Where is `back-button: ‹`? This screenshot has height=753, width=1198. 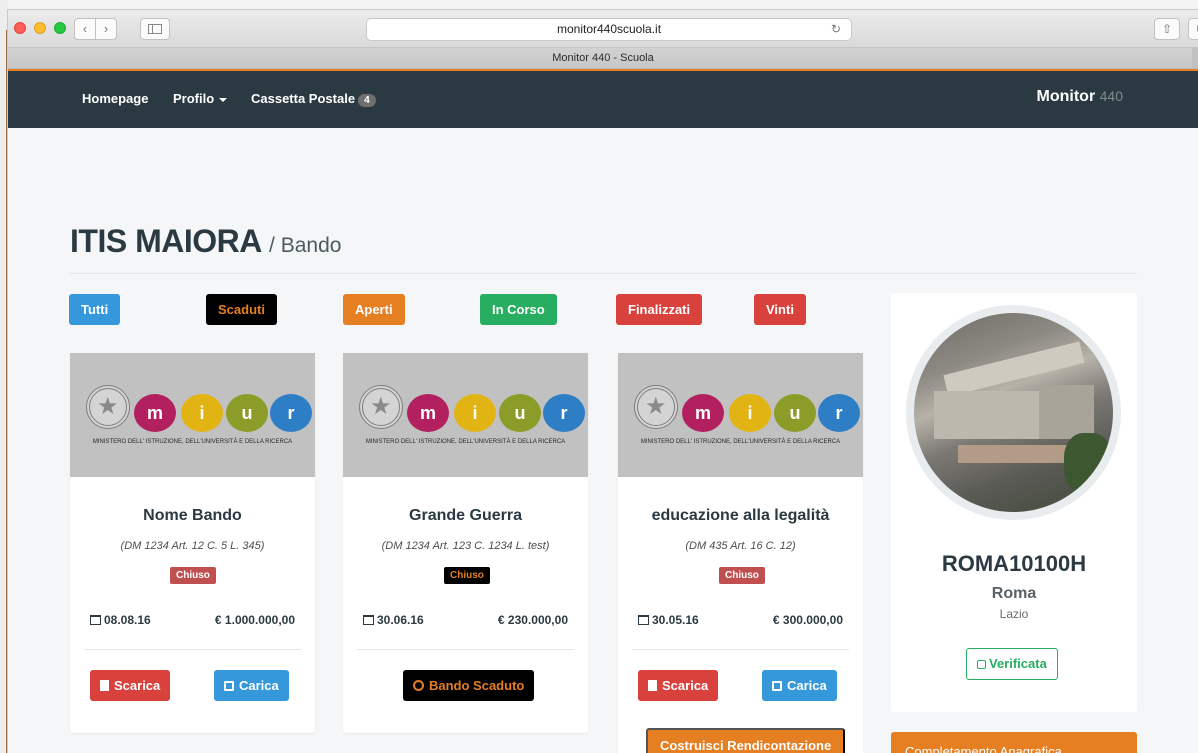 back-button: ‹ is located at coordinates (85, 29).